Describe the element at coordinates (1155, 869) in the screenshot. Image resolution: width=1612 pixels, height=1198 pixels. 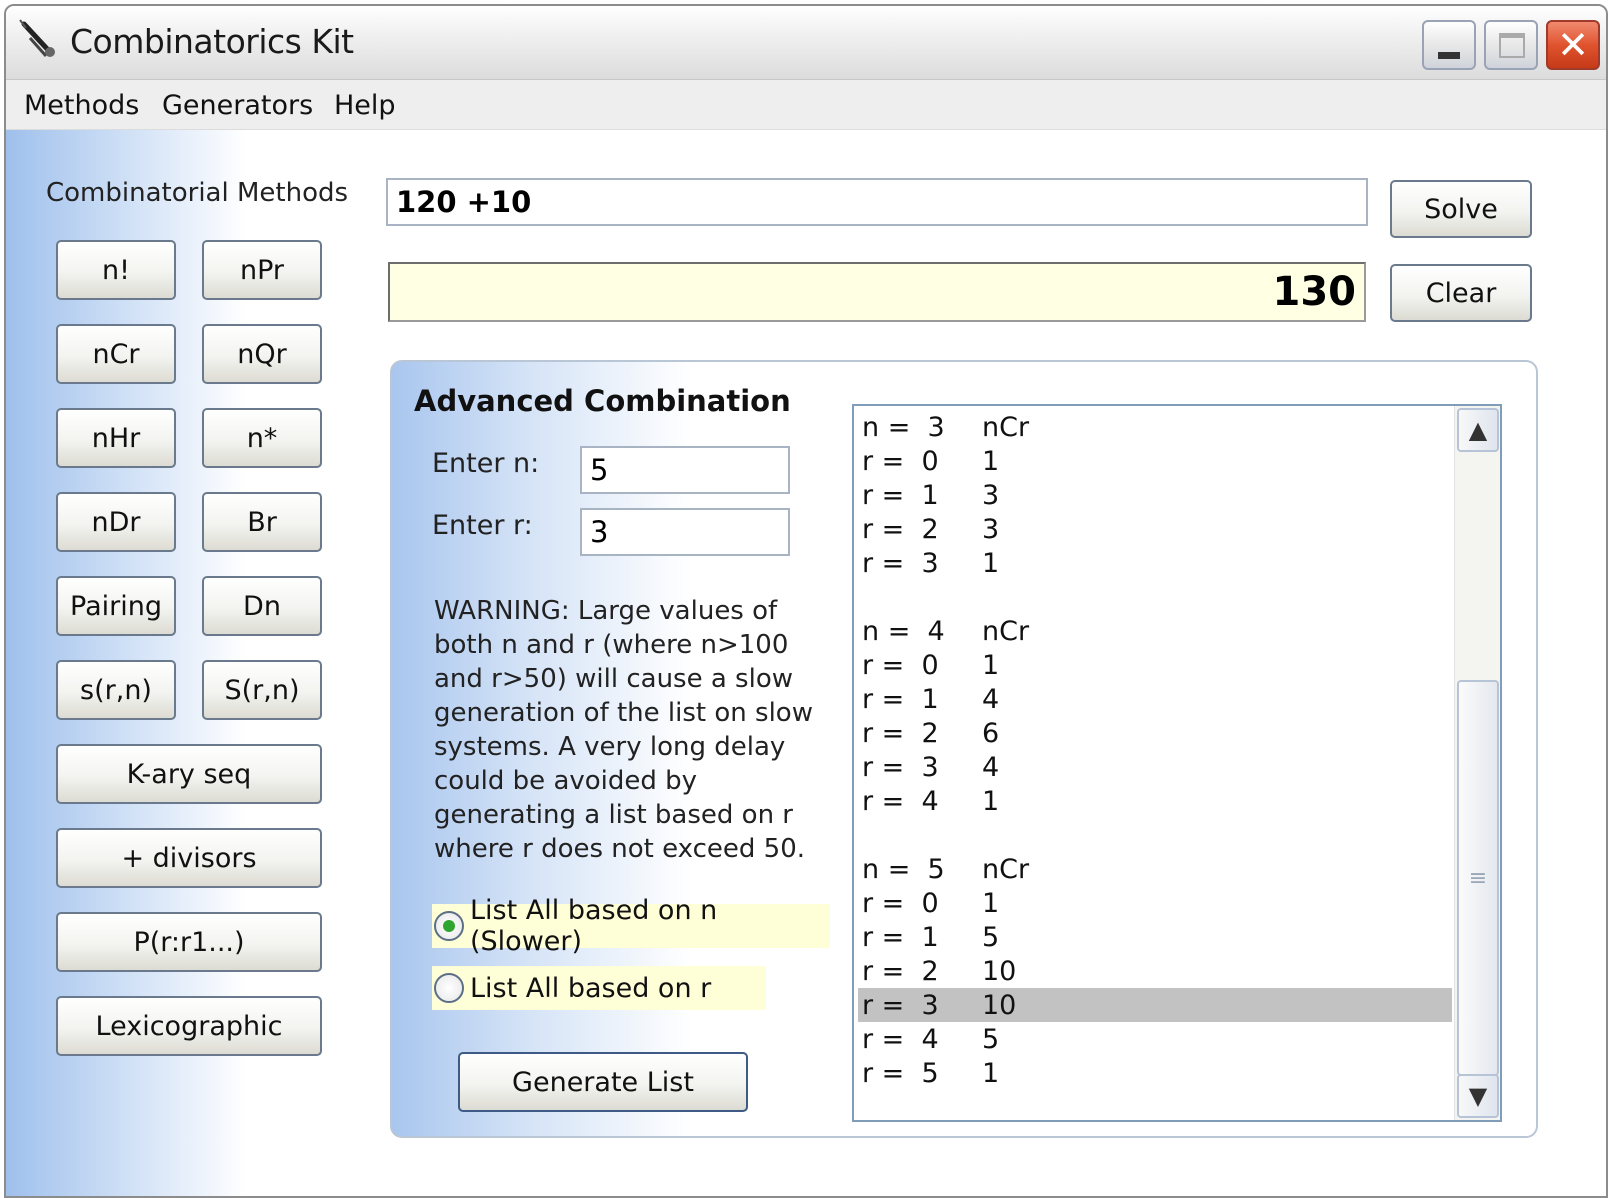
I see `list-item: n = 5 nCr` at that location.